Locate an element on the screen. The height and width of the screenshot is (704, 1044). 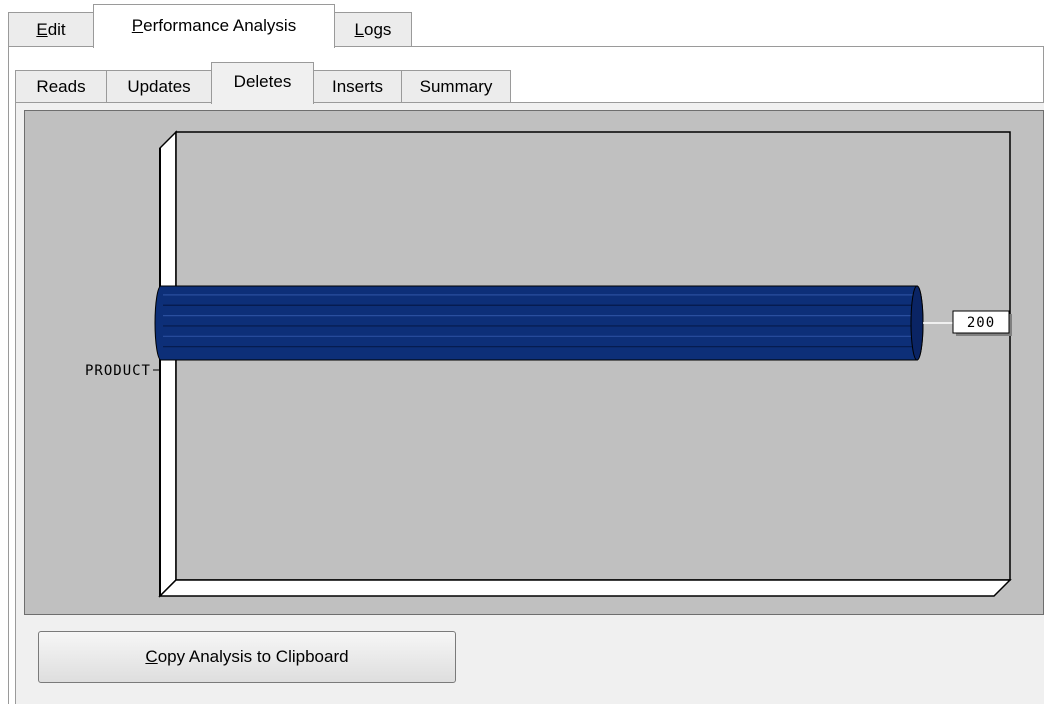
tab-edit: Edit is located at coordinates (51, 29).